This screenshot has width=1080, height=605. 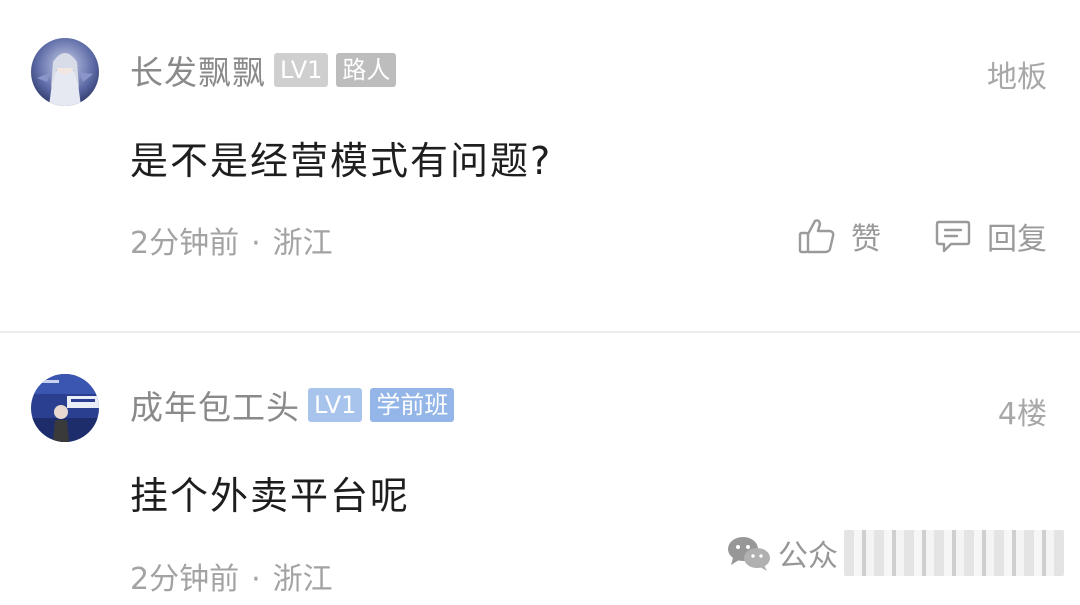 I want to click on reply-button: 回复, so click(x=990, y=236).